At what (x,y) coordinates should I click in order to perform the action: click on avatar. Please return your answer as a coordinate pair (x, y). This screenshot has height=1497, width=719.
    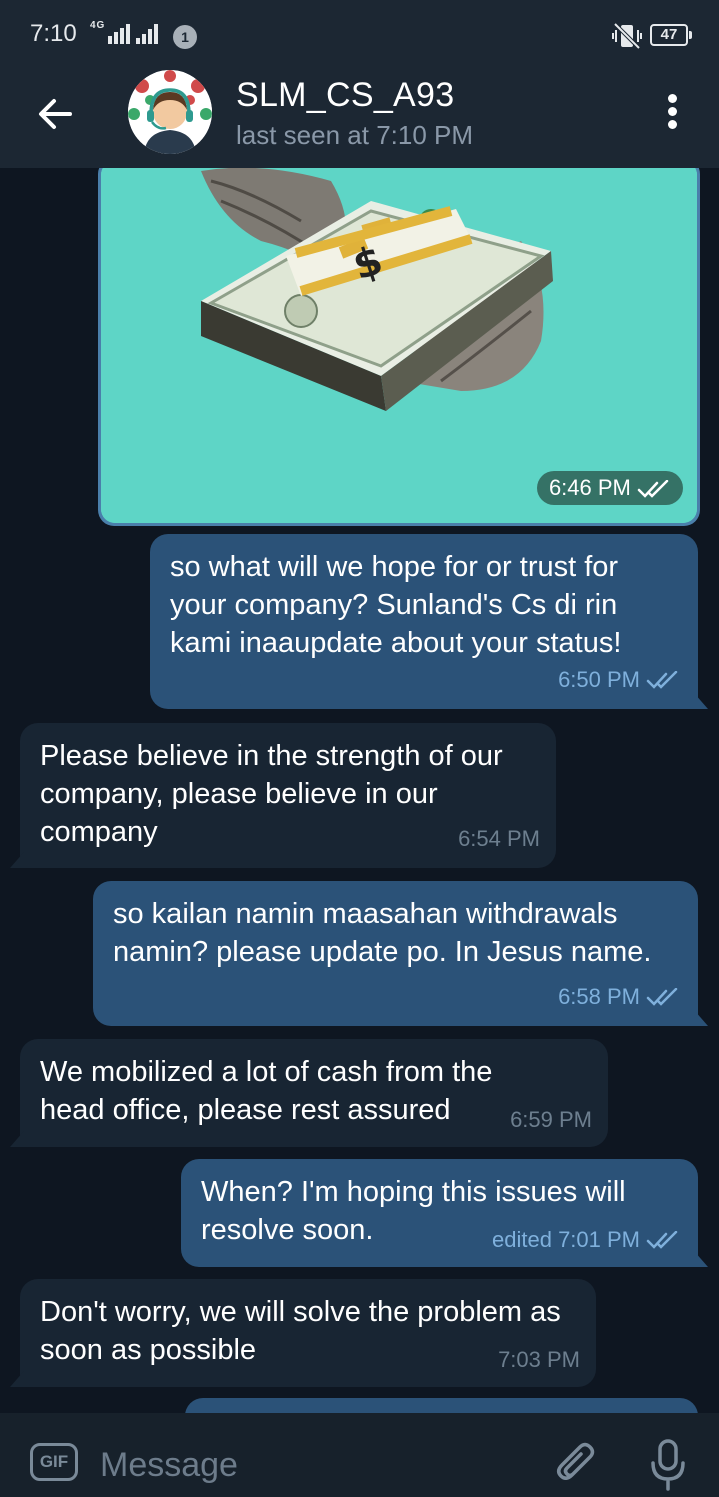
    Looking at the image, I should click on (170, 112).